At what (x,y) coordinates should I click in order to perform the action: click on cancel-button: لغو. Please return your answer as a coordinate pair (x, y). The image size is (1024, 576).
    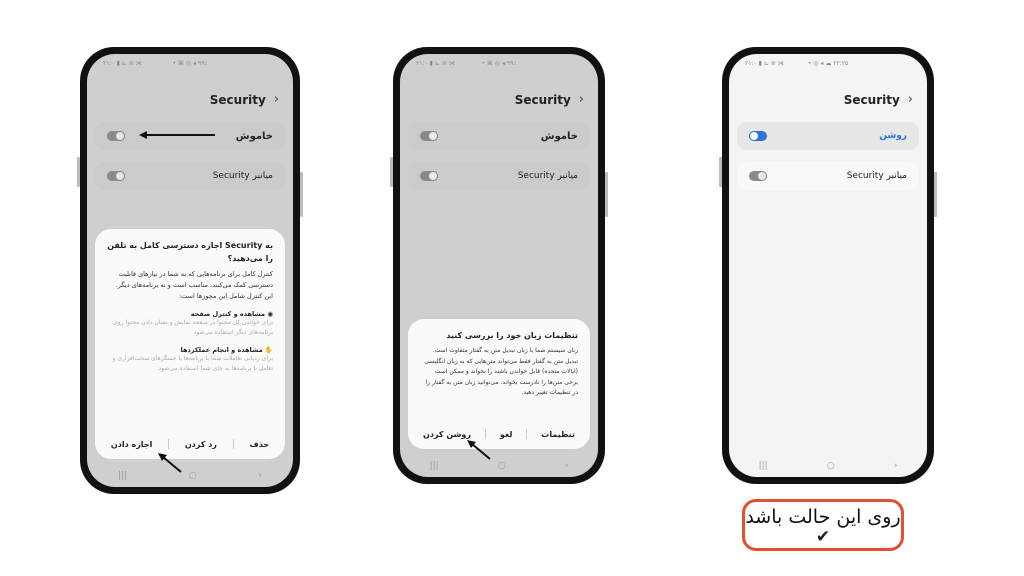
    Looking at the image, I should click on (506, 434).